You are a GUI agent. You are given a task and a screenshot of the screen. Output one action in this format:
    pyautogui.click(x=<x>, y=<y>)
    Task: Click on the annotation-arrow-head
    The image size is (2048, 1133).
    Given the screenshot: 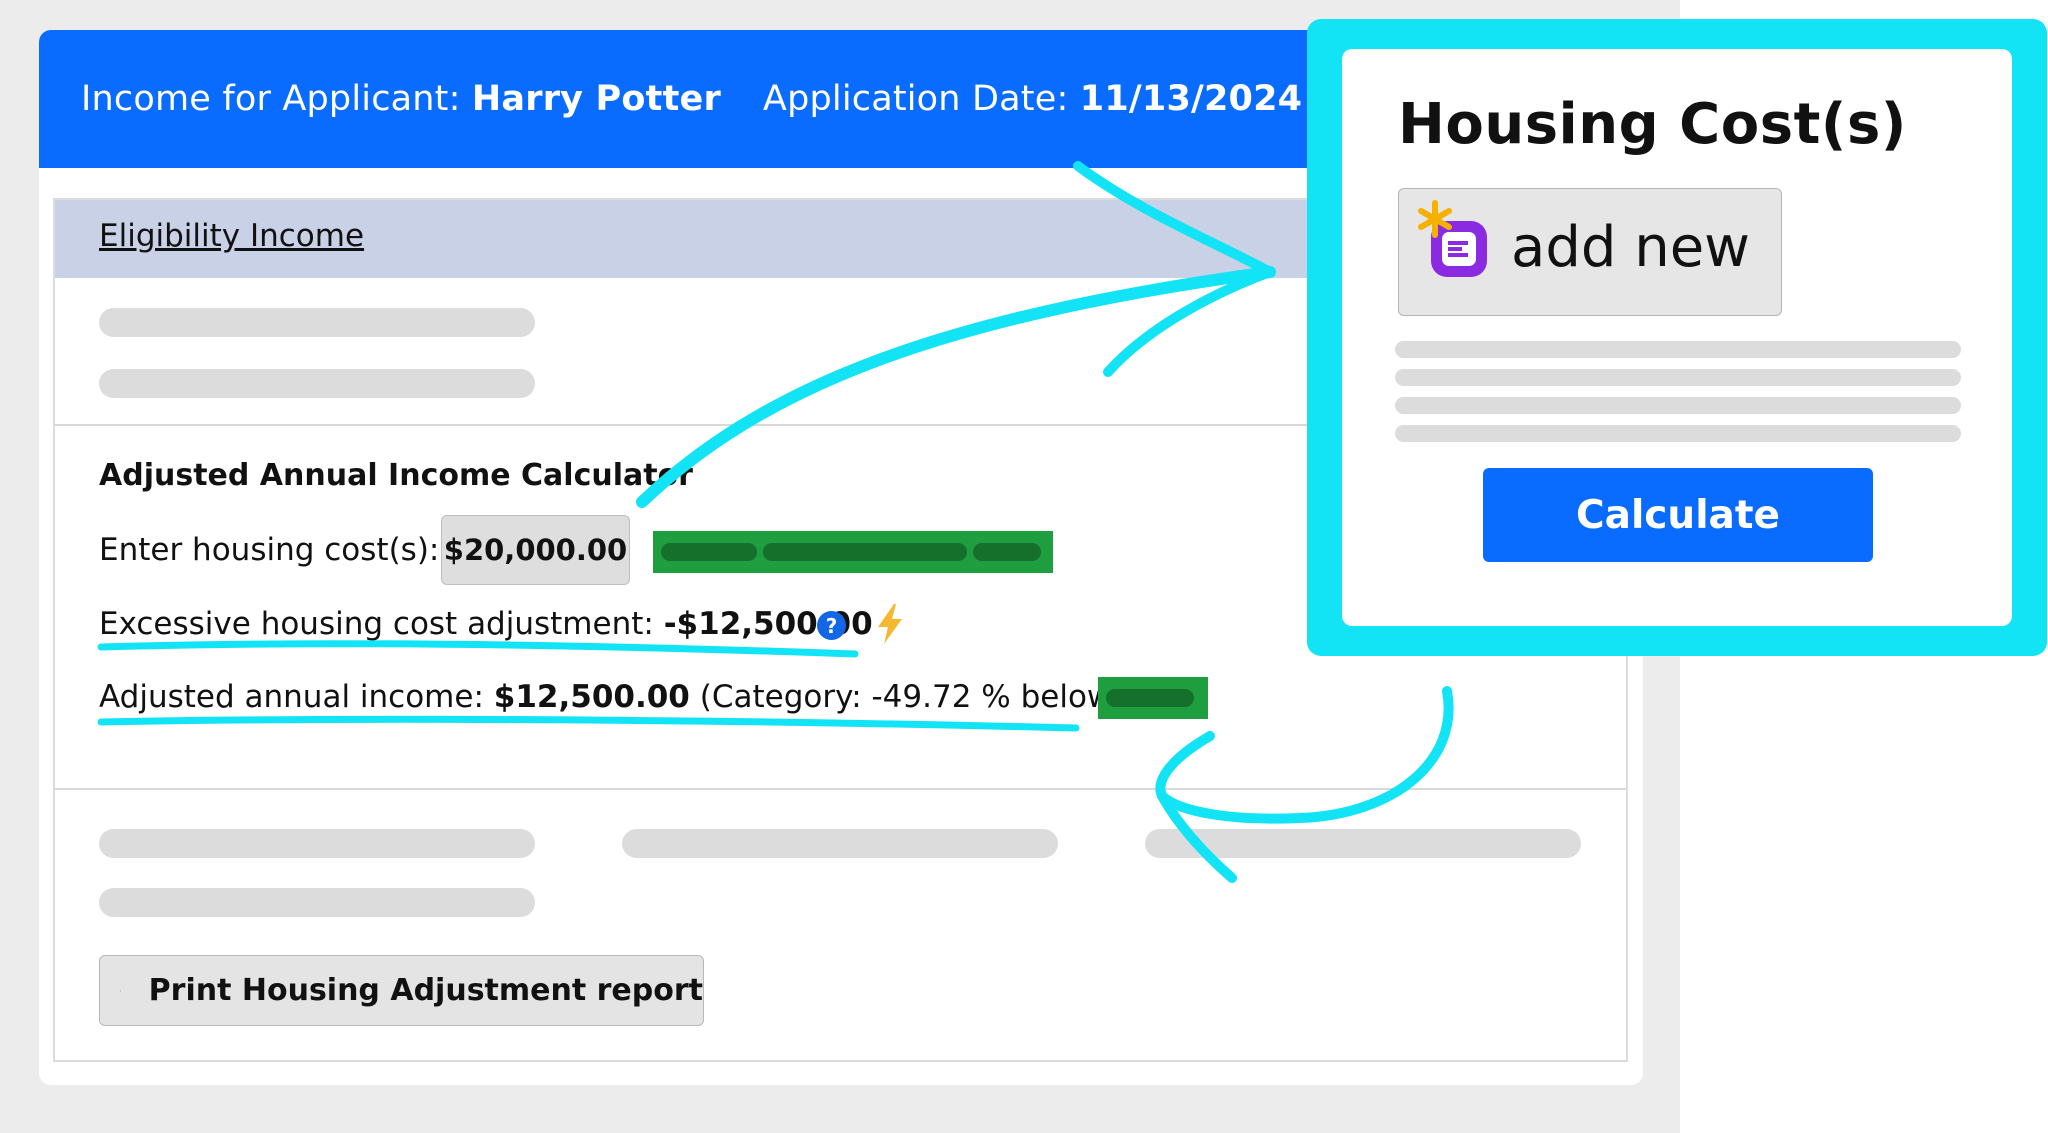 What is the action you would take?
    pyautogui.click(x=1174, y=269)
    